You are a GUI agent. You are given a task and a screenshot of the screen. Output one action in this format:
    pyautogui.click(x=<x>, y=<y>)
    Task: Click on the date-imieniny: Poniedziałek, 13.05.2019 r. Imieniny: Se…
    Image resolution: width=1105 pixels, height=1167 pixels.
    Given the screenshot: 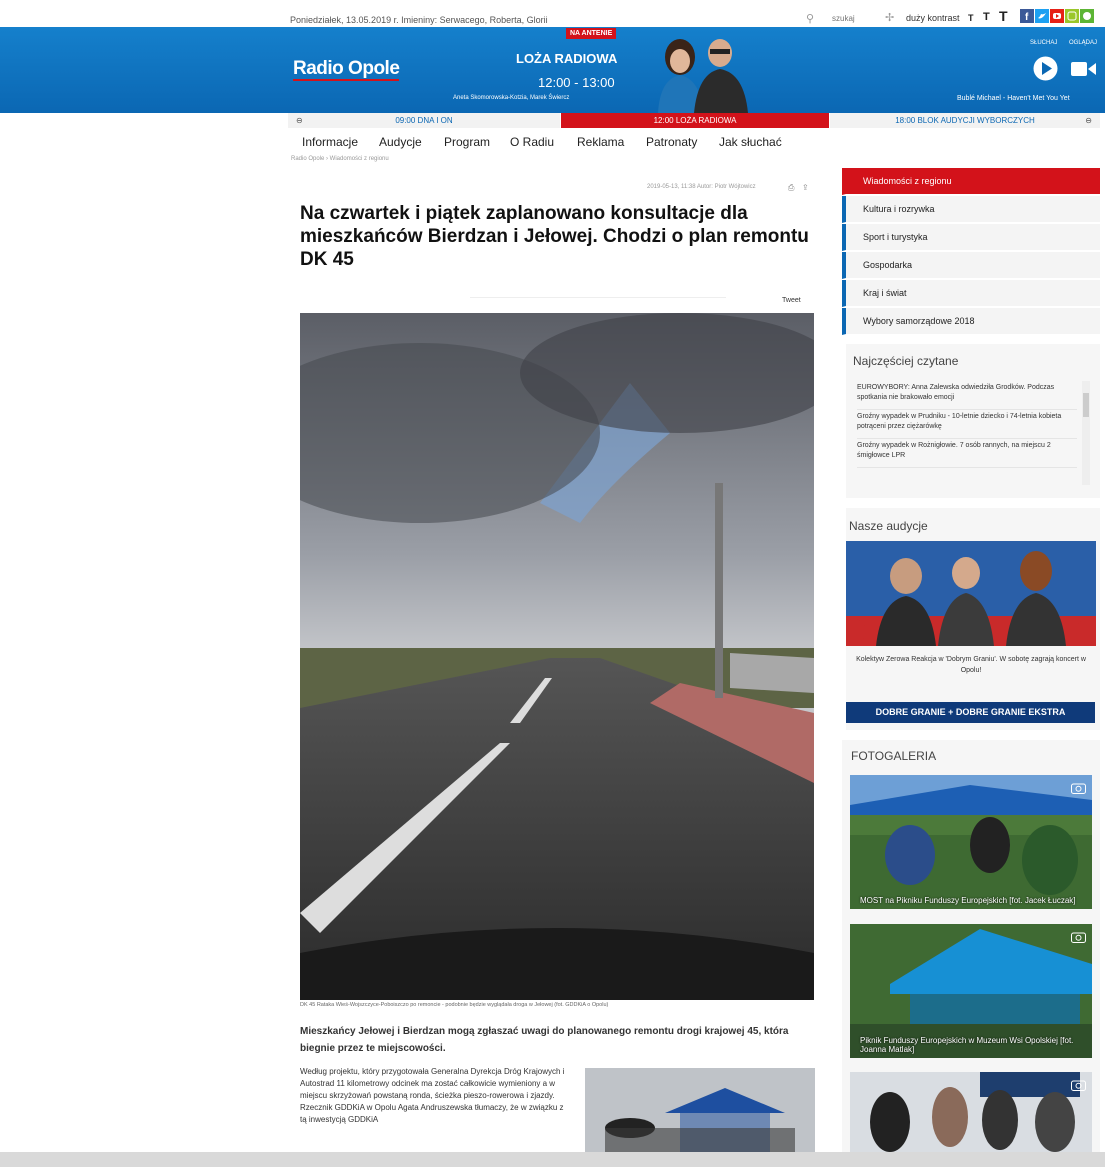 What is the action you would take?
    pyautogui.click(x=419, y=20)
    